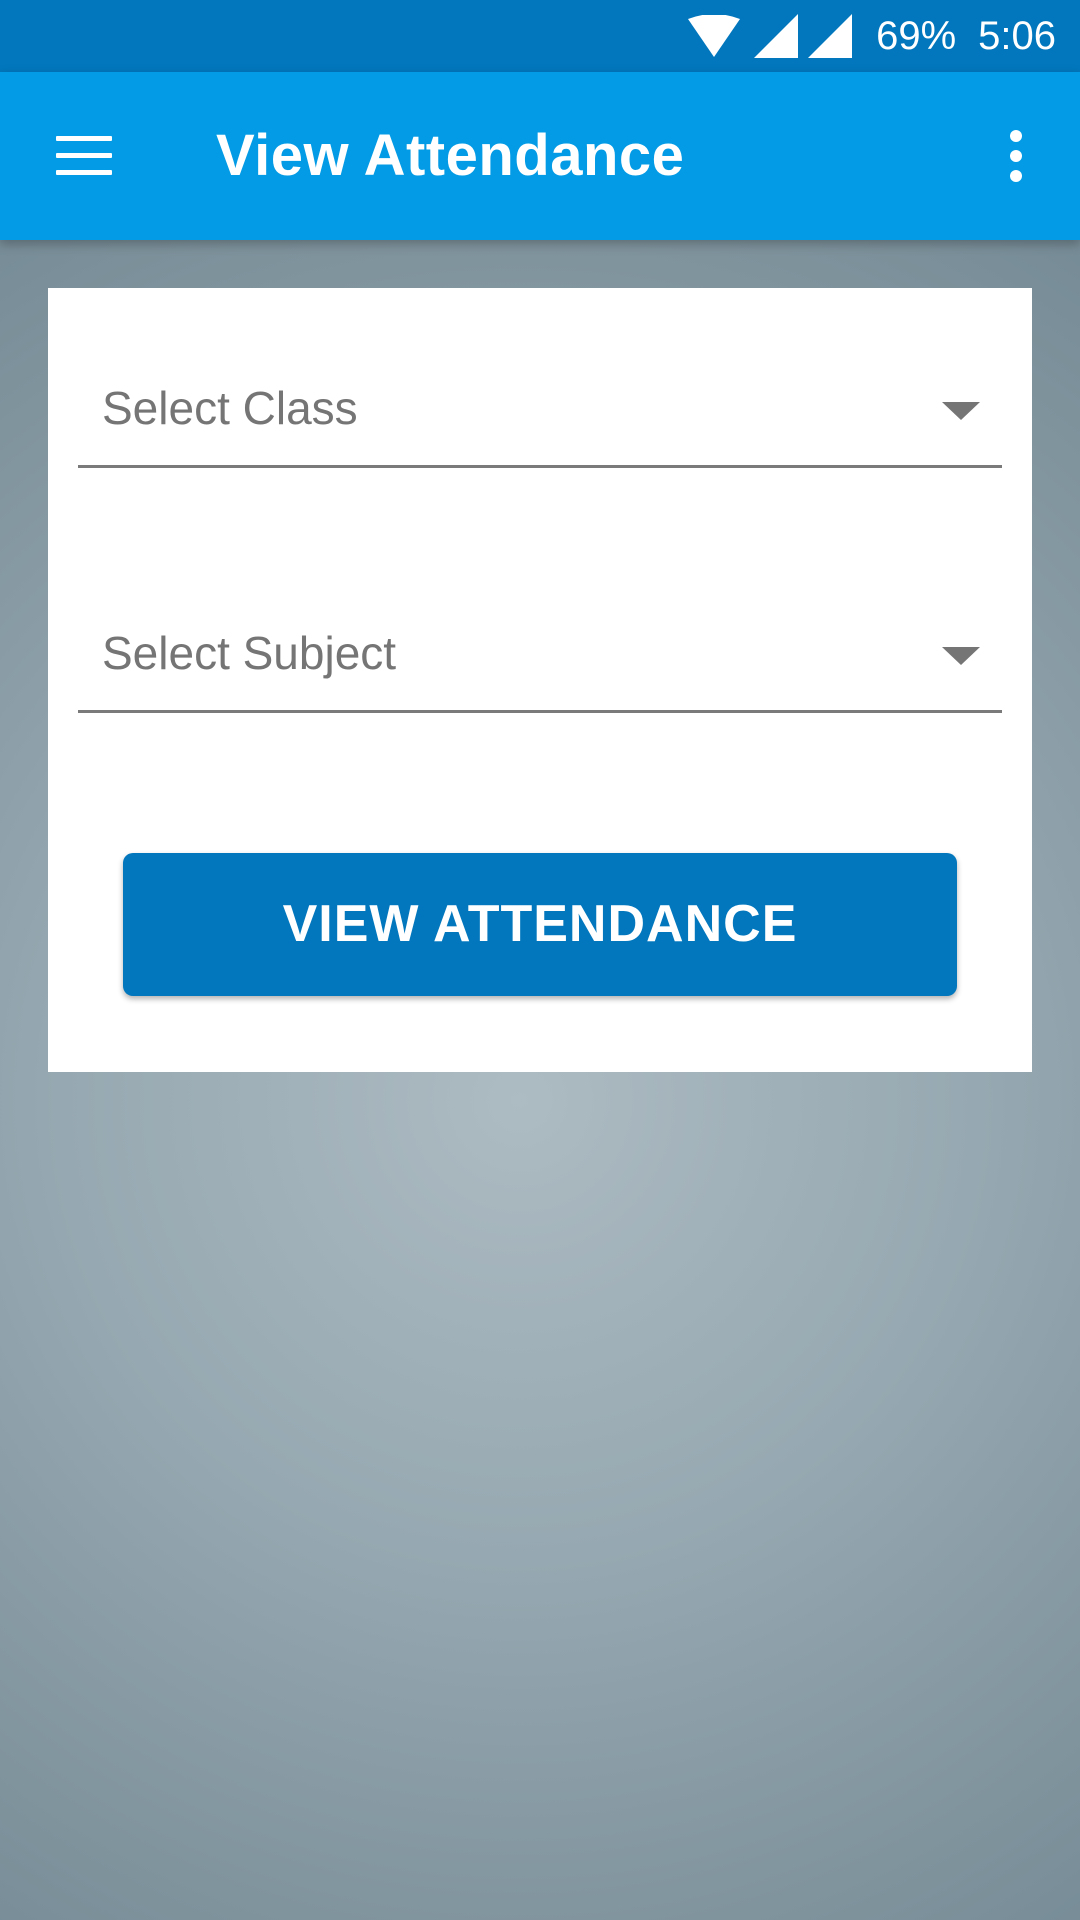 Image resolution: width=1080 pixels, height=1920 pixels. Describe the element at coordinates (1016, 156) in the screenshot. I see `more-vertical-icon` at that location.